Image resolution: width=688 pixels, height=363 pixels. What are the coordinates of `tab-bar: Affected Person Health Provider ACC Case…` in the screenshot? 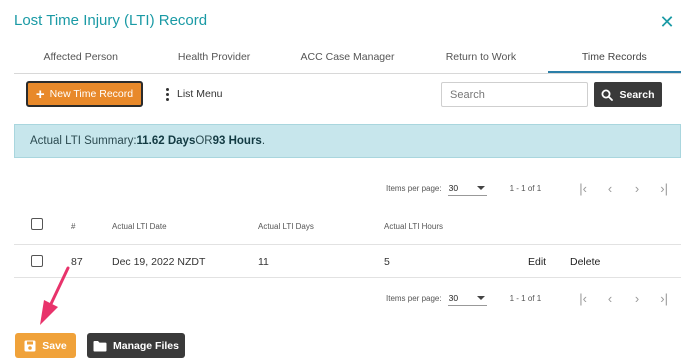 It's located at (348, 58).